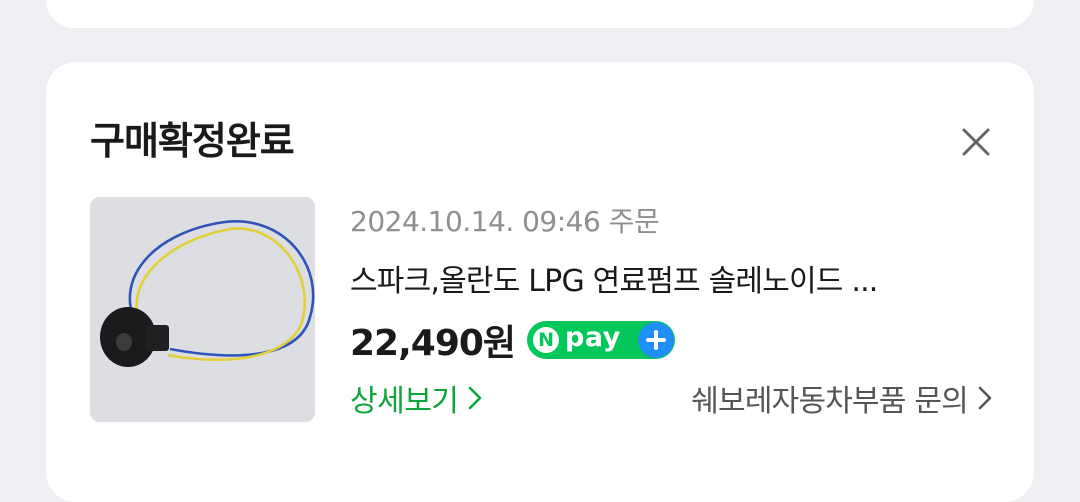  I want to click on order-date: 2024.10.14. 09:46 주문, so click(505, 221).